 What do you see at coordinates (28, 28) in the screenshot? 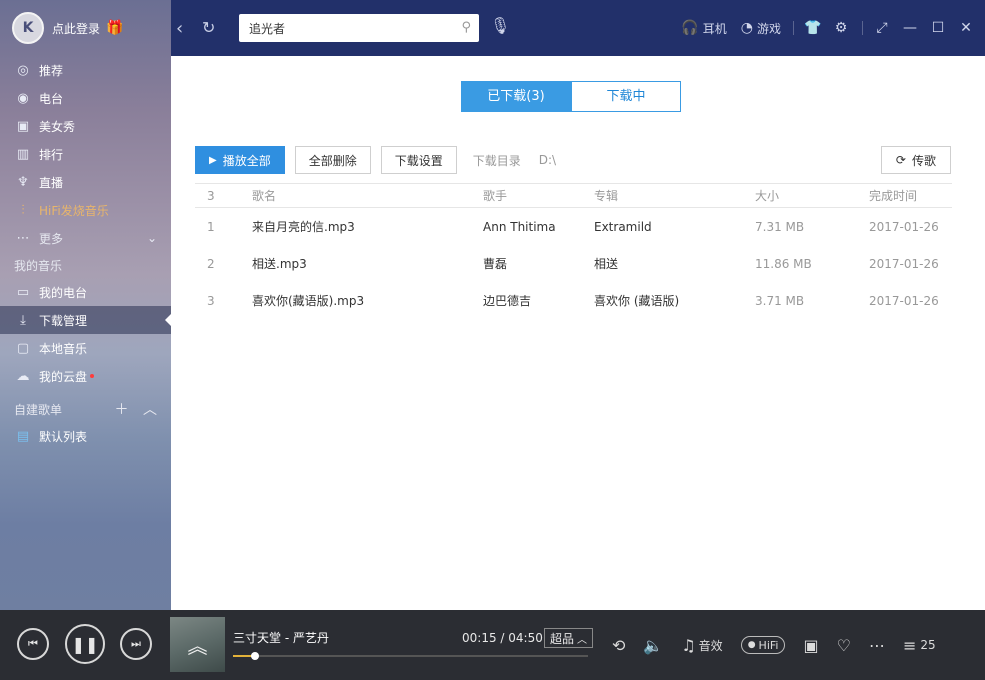
I see `avatar: K` at bounding box center [28, 28].